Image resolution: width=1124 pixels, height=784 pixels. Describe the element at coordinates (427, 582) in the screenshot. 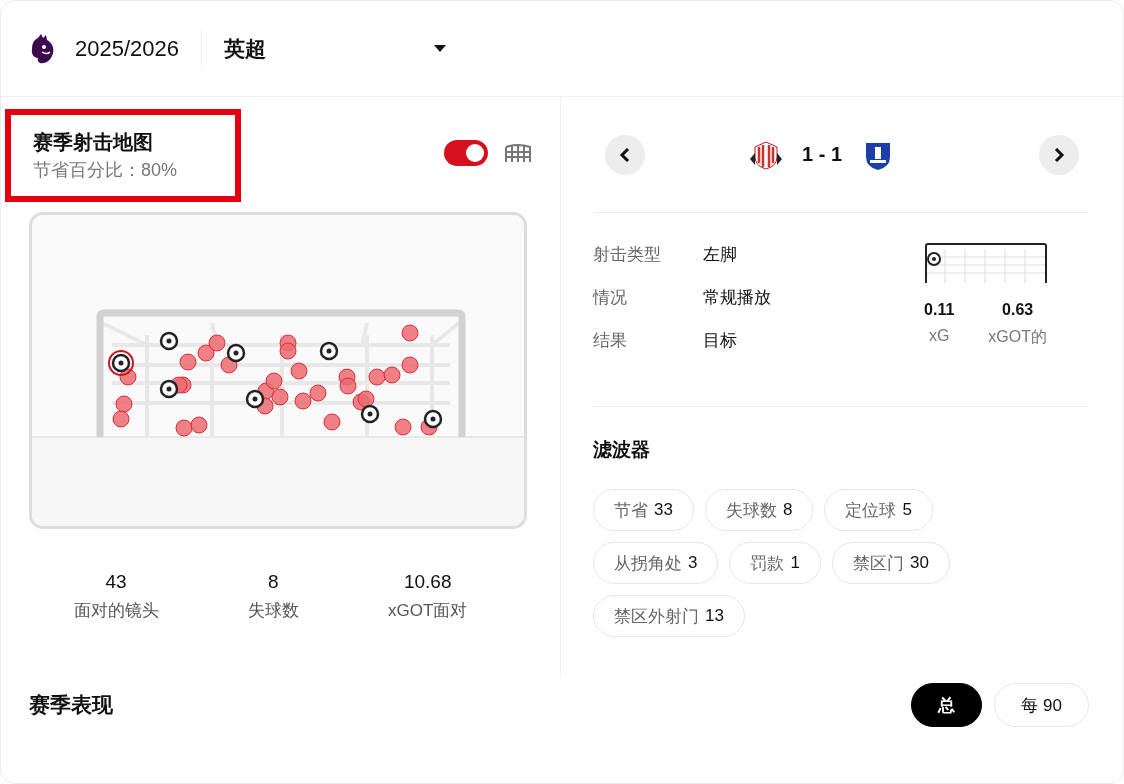

I see `stat-value: 10.68` at that location.